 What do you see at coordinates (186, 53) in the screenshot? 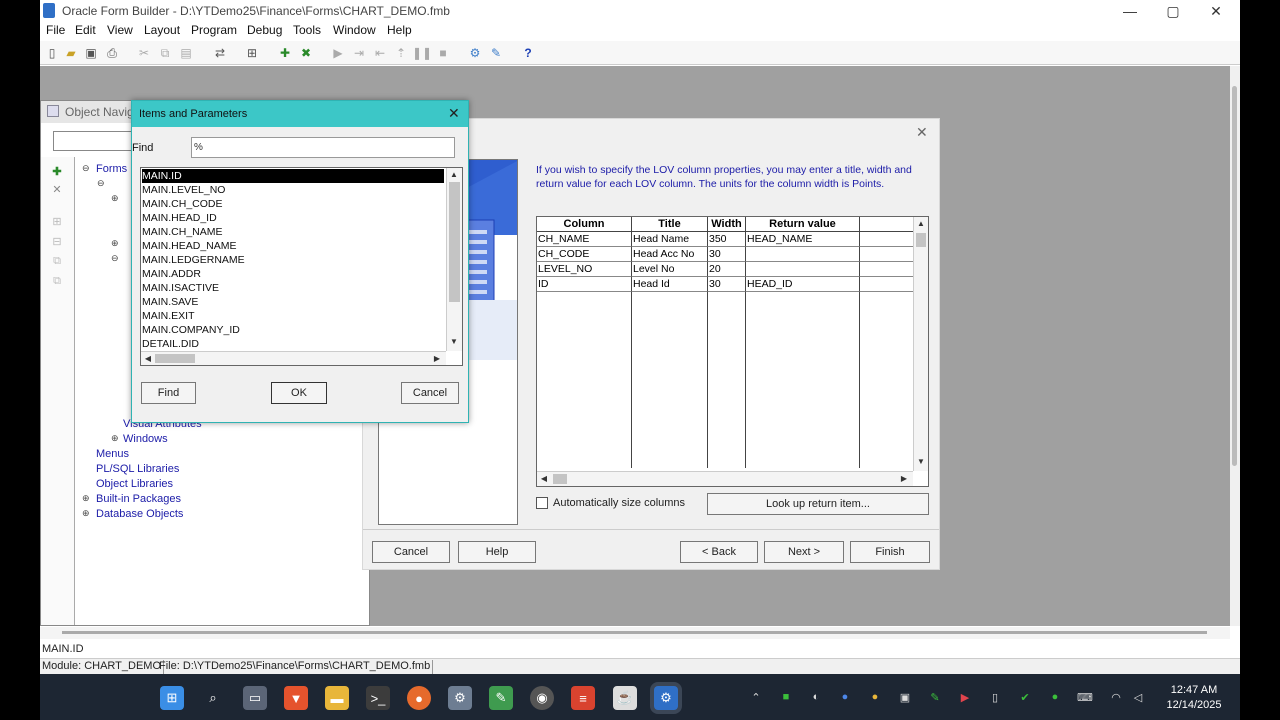
I see `paste-icon: ▤` at bounding box center [186, 53].